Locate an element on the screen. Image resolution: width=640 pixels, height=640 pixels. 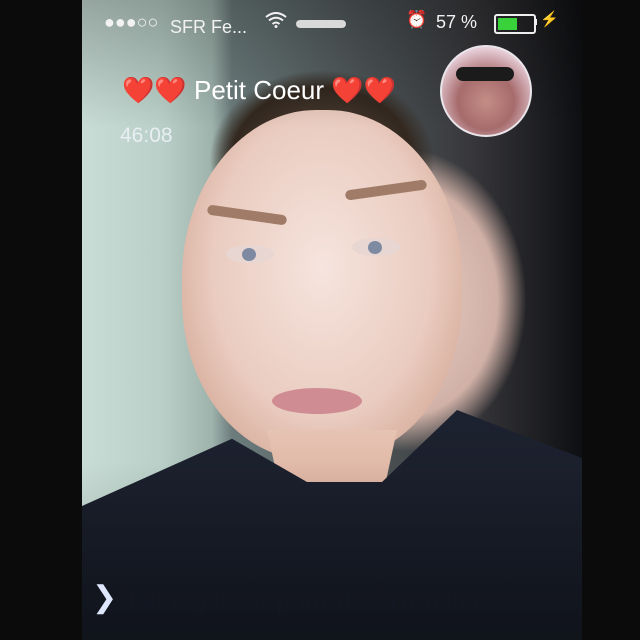
battery-percentage: 57 % is located at coordinates (457, 22).